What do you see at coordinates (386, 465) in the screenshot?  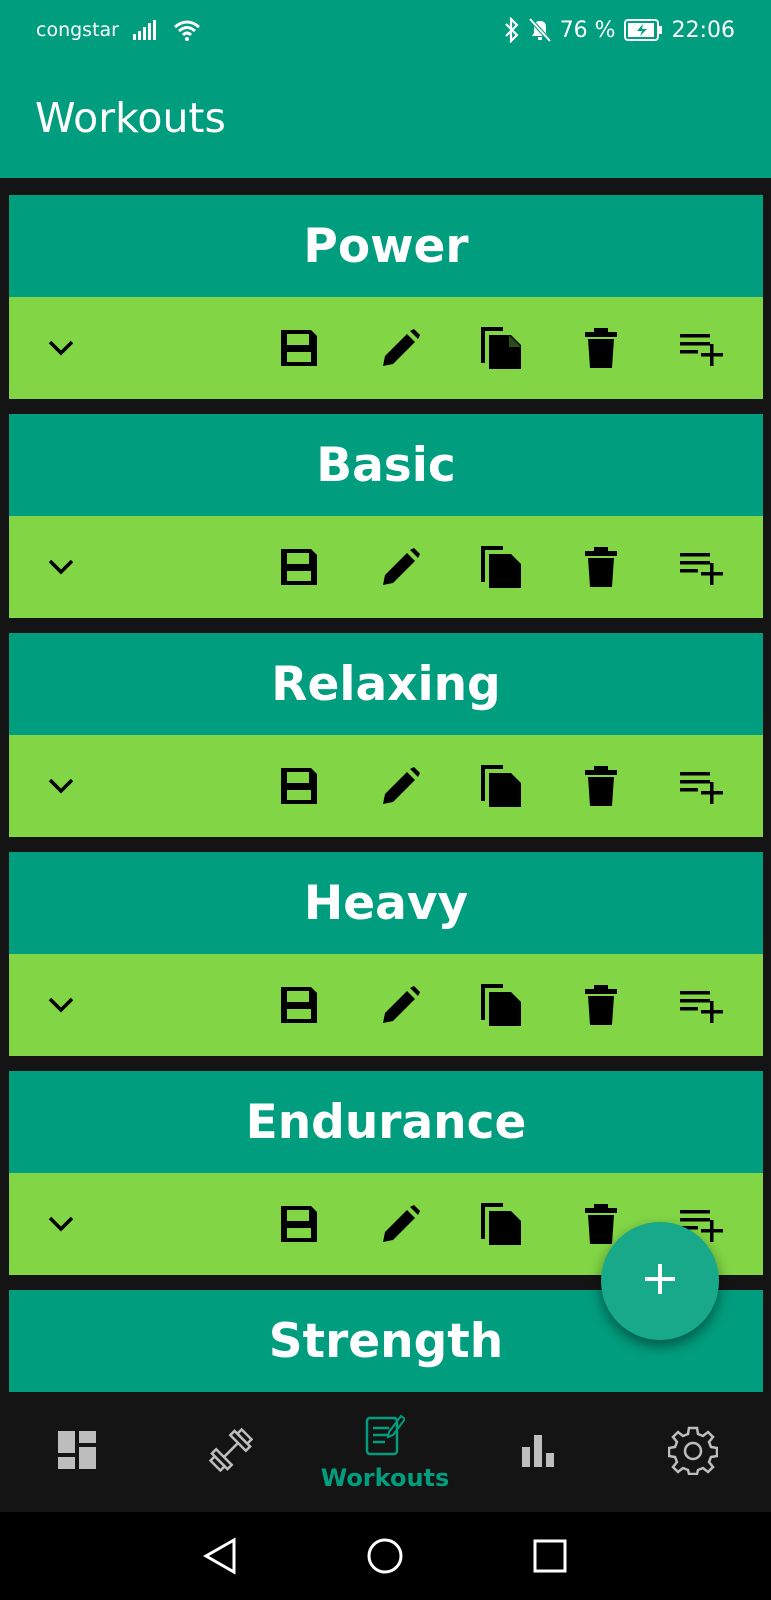 I see `workout-name: Basic` at bounding box center [386, 465].